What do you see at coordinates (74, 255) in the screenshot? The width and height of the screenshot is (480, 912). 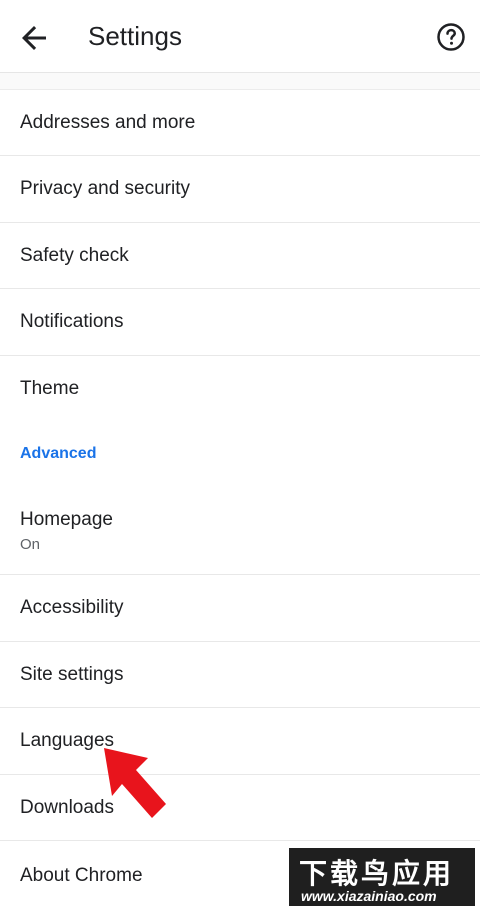 I see `settings-item-label: Safety check` at bounding box center [74, 255].